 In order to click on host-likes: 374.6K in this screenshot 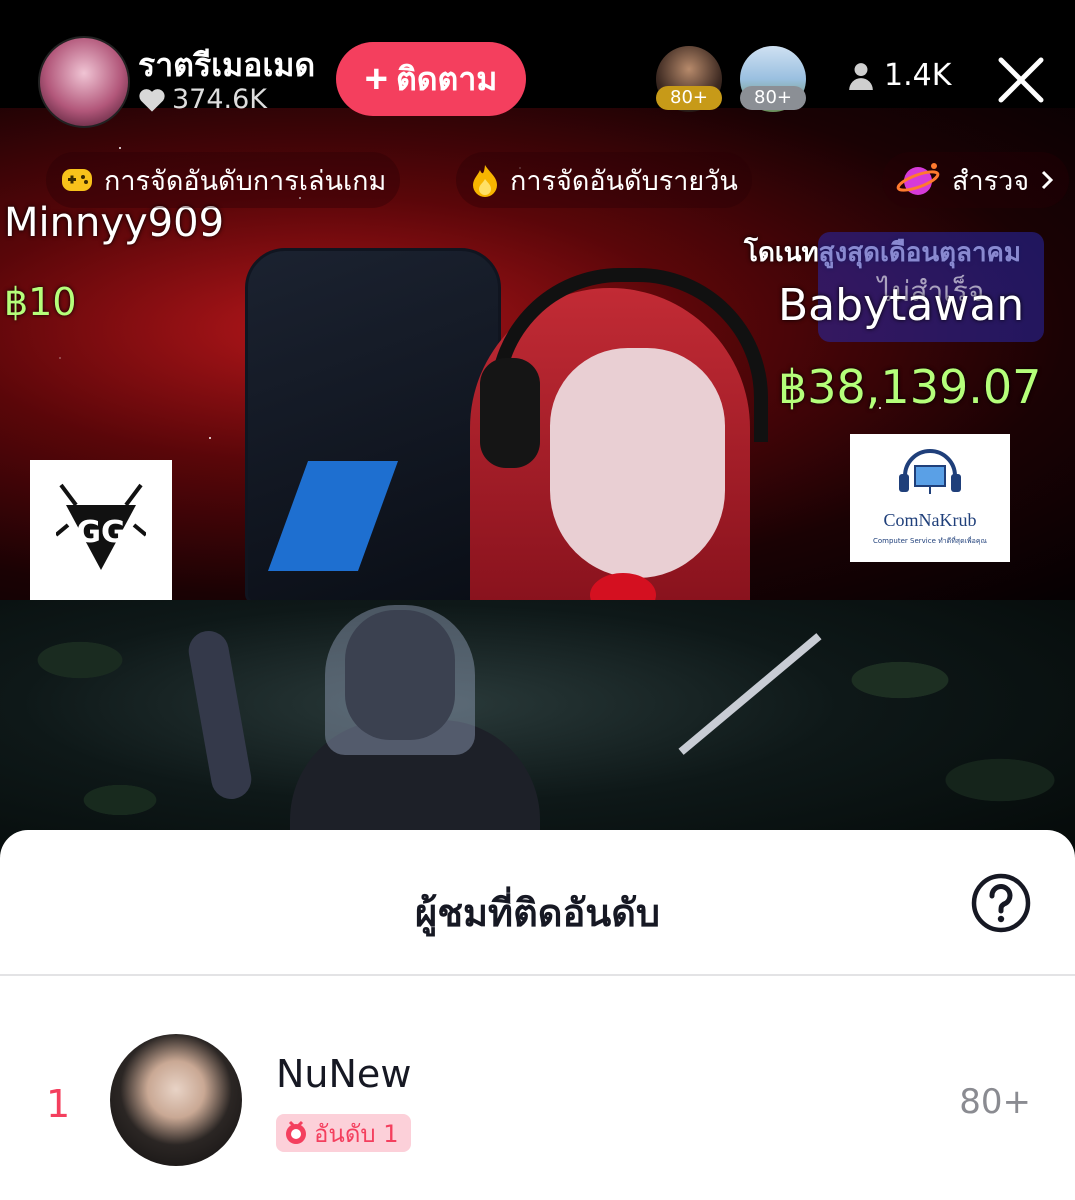, I will do `click(202, 99)`.